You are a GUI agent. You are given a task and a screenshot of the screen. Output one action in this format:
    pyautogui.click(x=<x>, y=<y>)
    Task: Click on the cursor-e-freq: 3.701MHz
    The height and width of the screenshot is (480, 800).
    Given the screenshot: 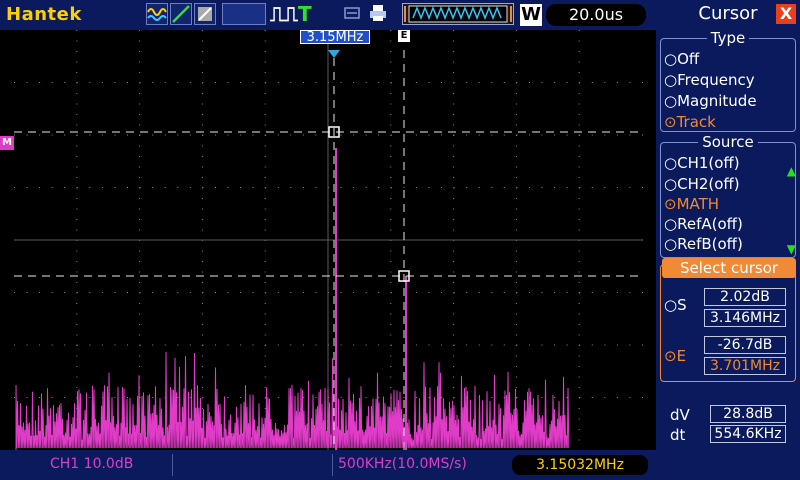 What is the action you would take?
    pyautogui.click(x=745, y=366)
    